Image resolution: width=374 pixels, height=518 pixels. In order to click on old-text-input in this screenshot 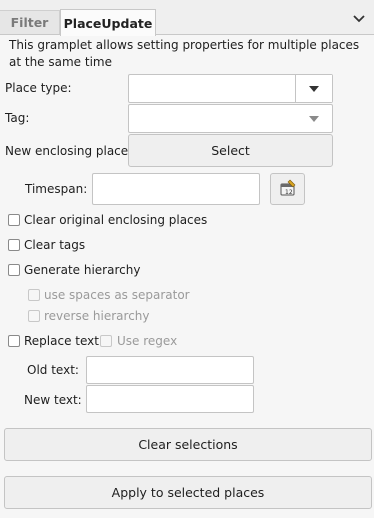, I will do `click(170, 370)`.